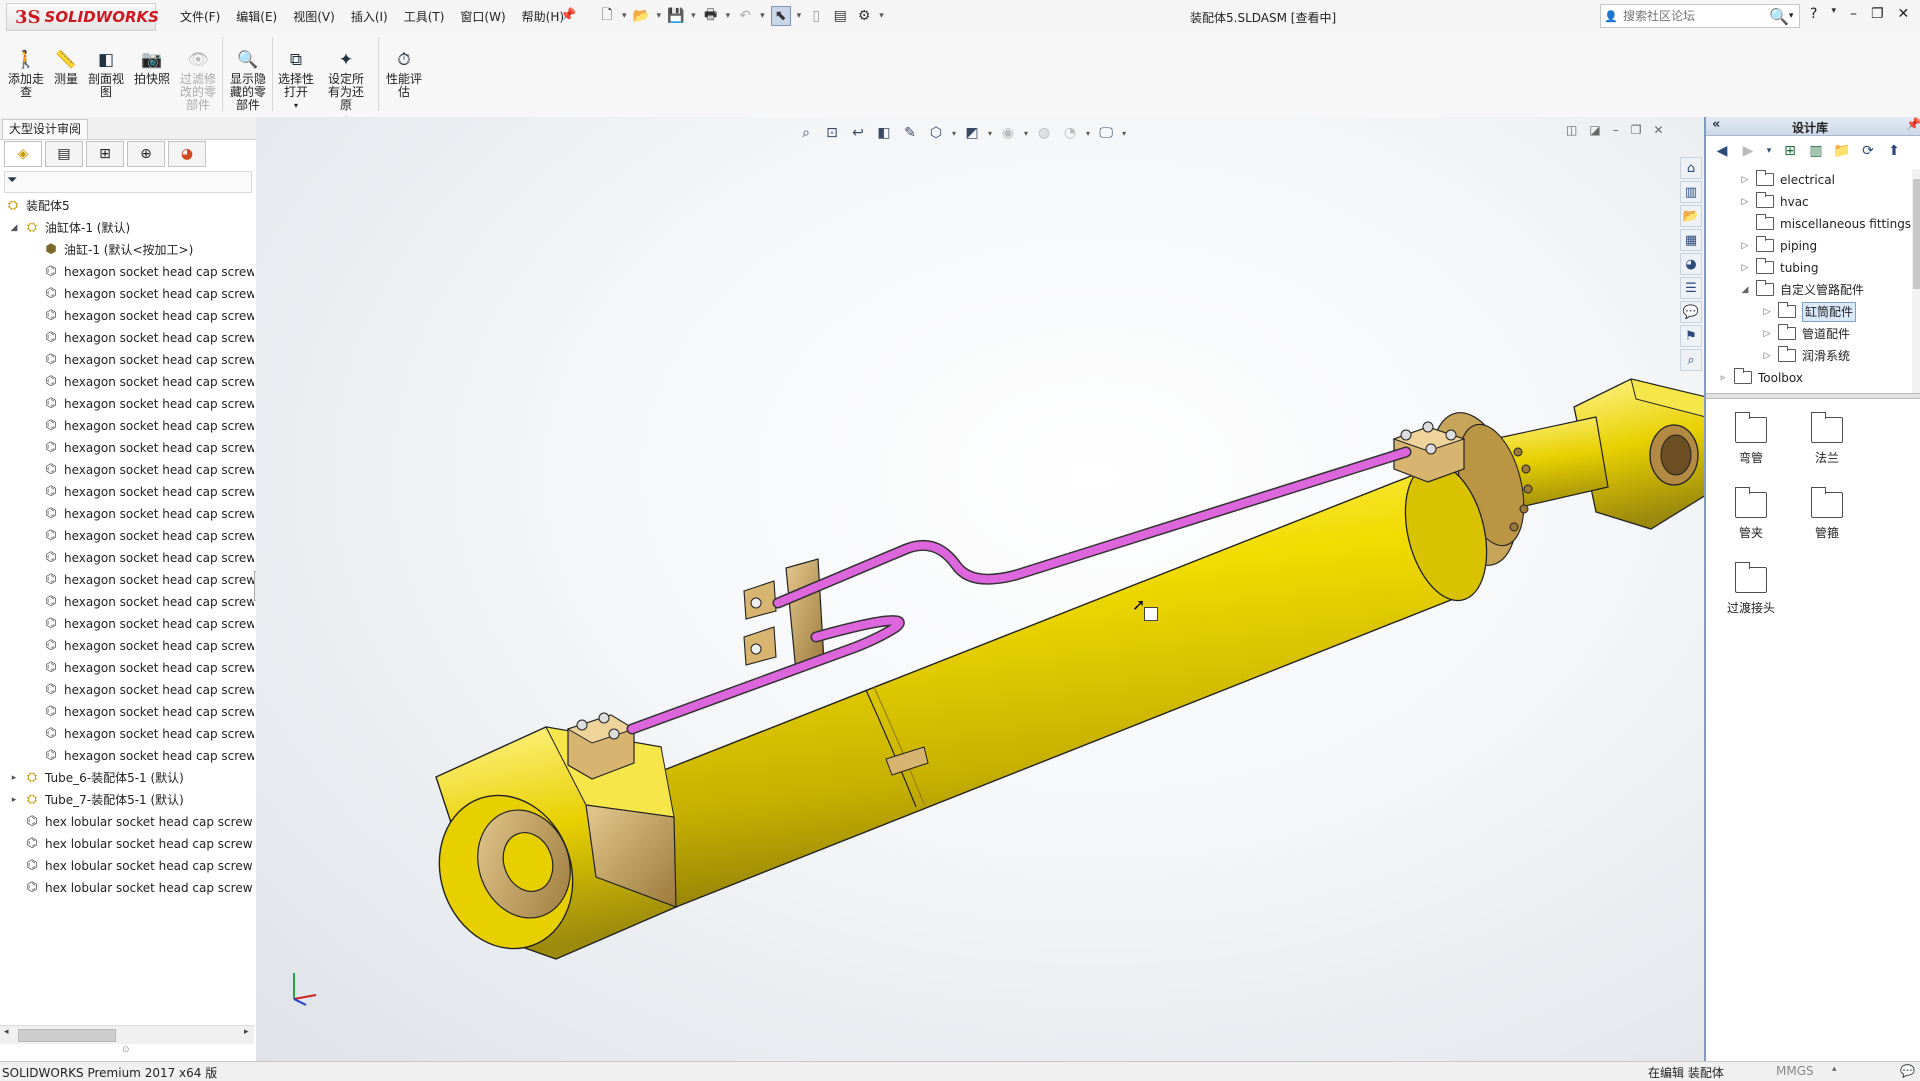  I want to click on walkthrough-button: 🚶 添加走查, so click(26, 74).